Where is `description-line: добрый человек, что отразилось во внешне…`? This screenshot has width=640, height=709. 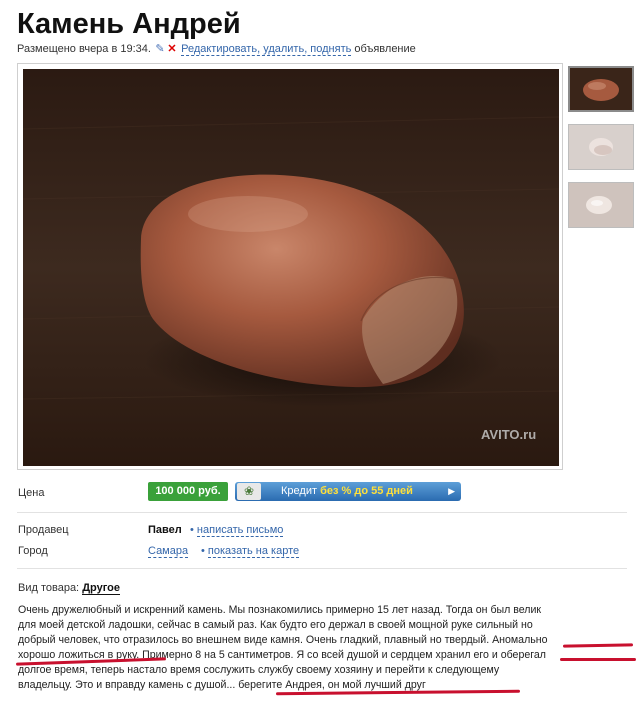
description-line: добрый человек, что отразилось во внешне… is located at coordinates (283, 640).